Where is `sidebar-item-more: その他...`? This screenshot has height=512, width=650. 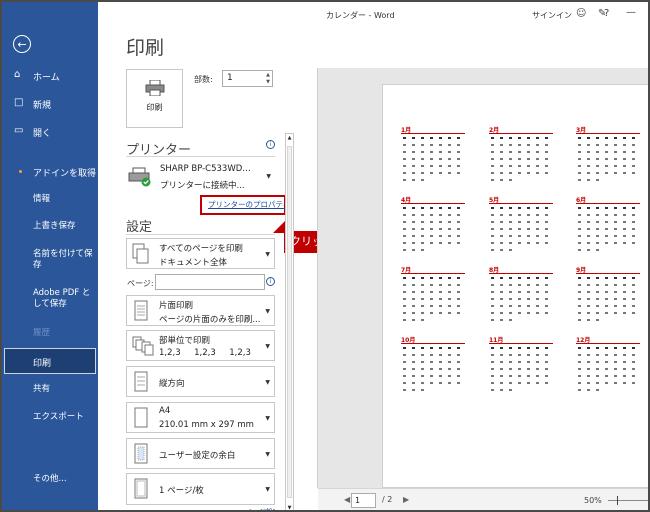
sidebar-item-more: その他... is located at coordinates (64, 479).